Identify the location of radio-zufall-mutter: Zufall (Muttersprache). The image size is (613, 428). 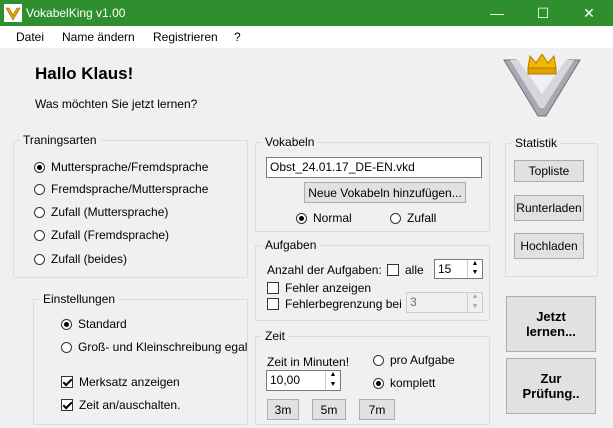
(101, 212).